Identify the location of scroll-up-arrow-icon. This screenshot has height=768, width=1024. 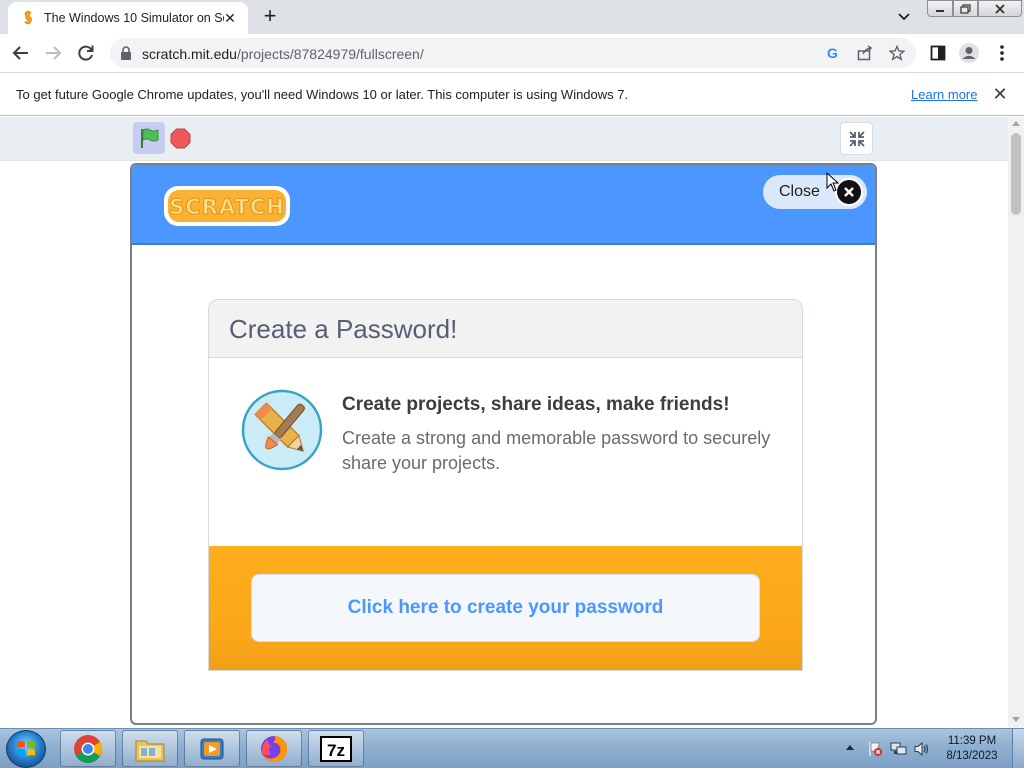
(1016, 123).